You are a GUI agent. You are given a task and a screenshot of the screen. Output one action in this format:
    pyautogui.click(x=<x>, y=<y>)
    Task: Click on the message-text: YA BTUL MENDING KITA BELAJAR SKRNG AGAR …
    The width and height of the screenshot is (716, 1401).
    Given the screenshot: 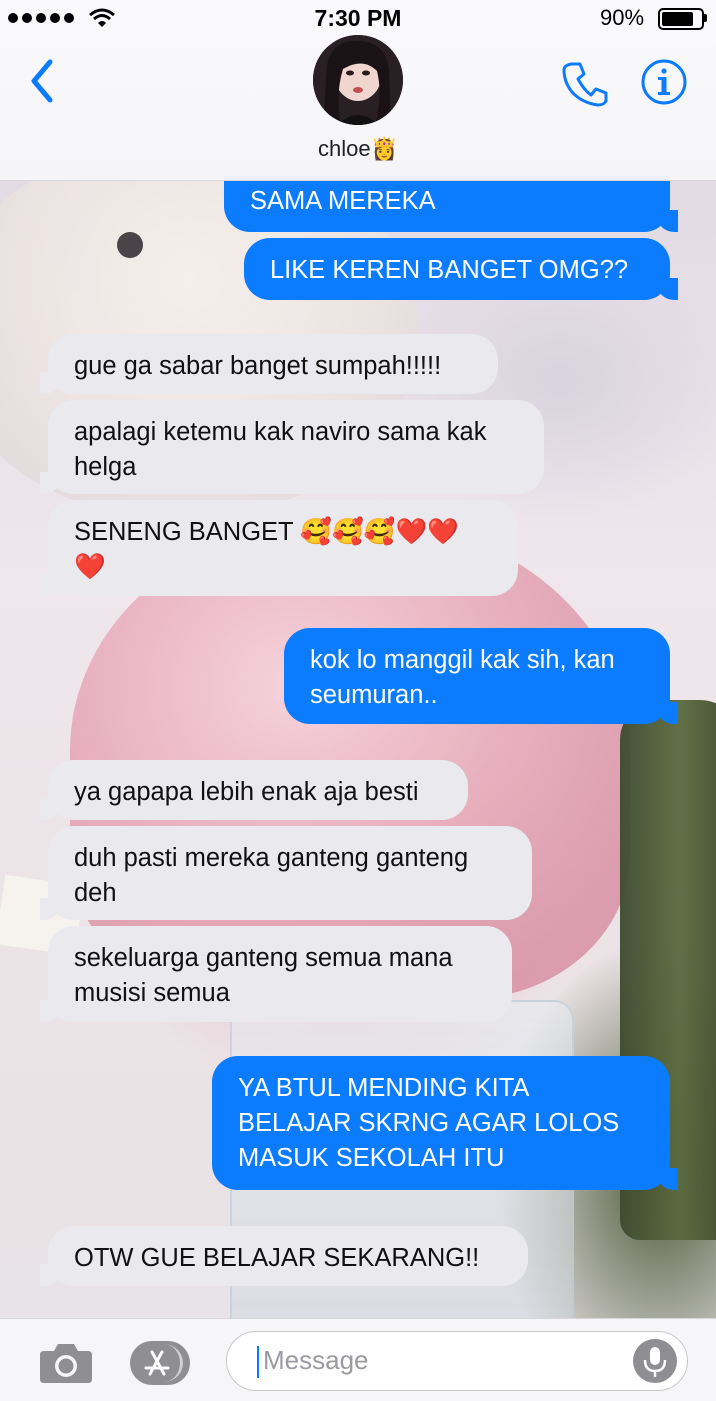 What is the action you would take?
    pyautogui.click(x=429, y=1123)
    